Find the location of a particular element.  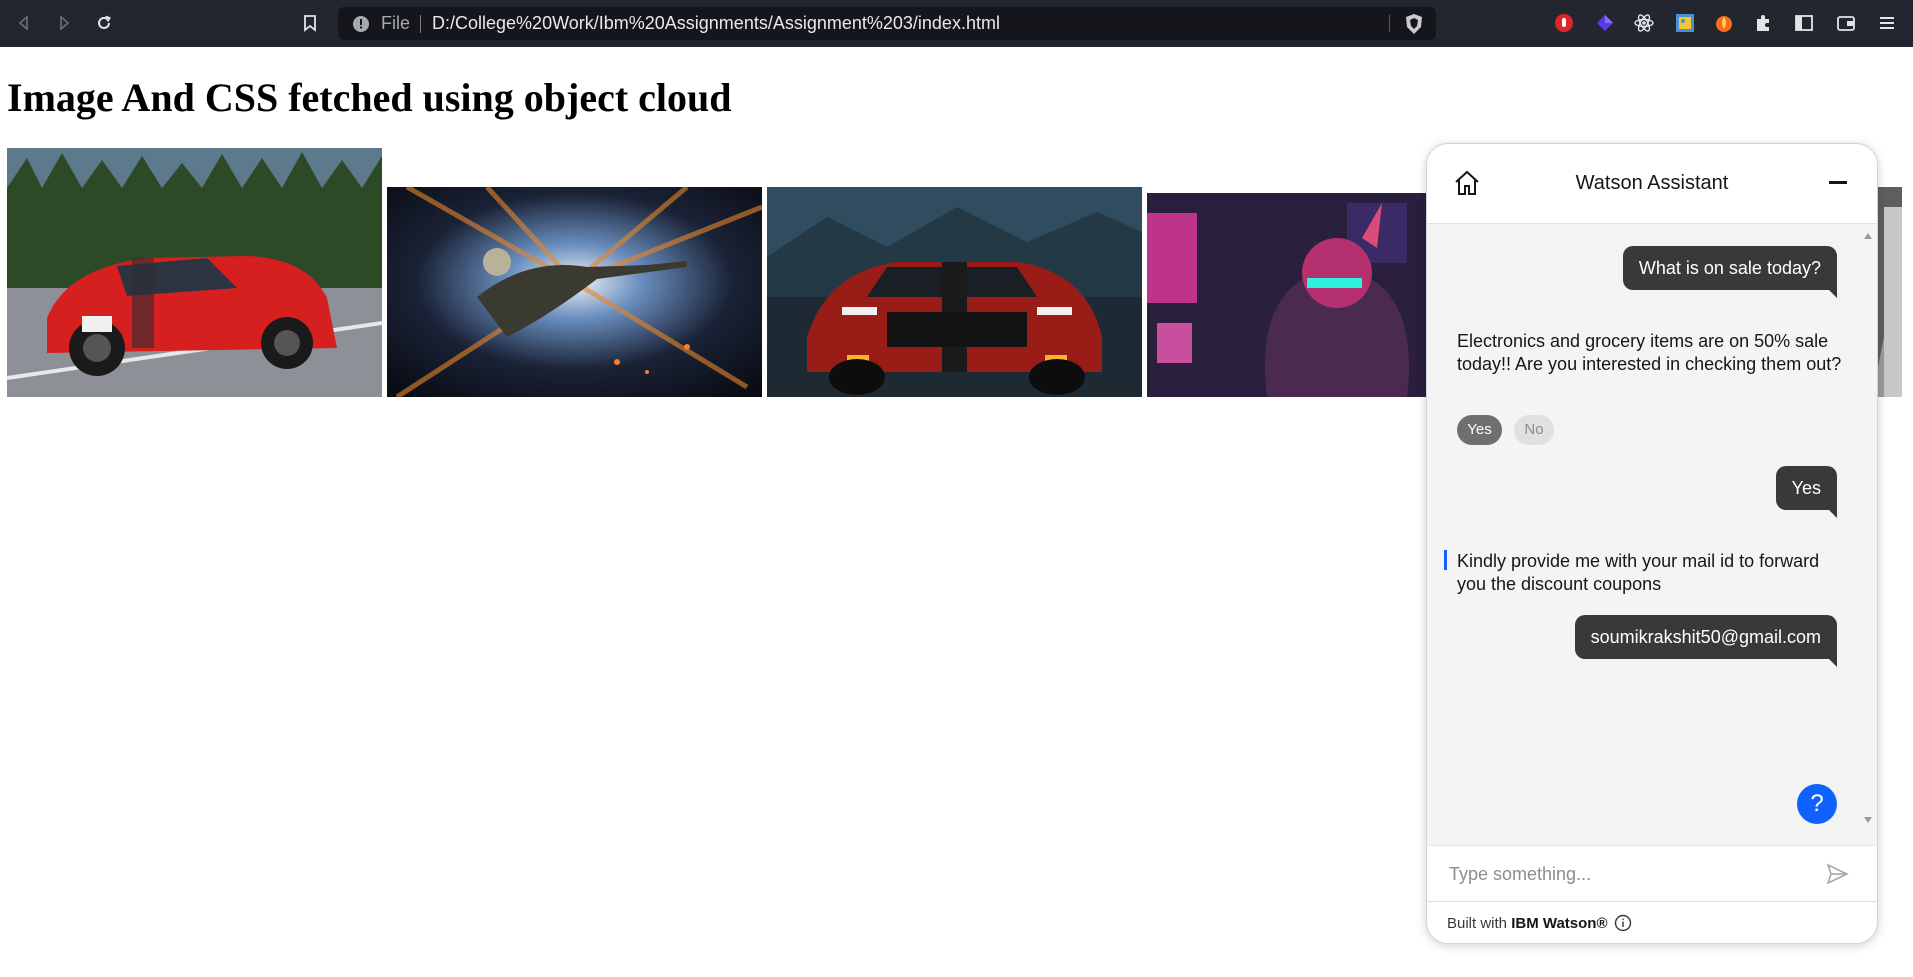

image-extension-icon is located at coordinates (1685, 23).